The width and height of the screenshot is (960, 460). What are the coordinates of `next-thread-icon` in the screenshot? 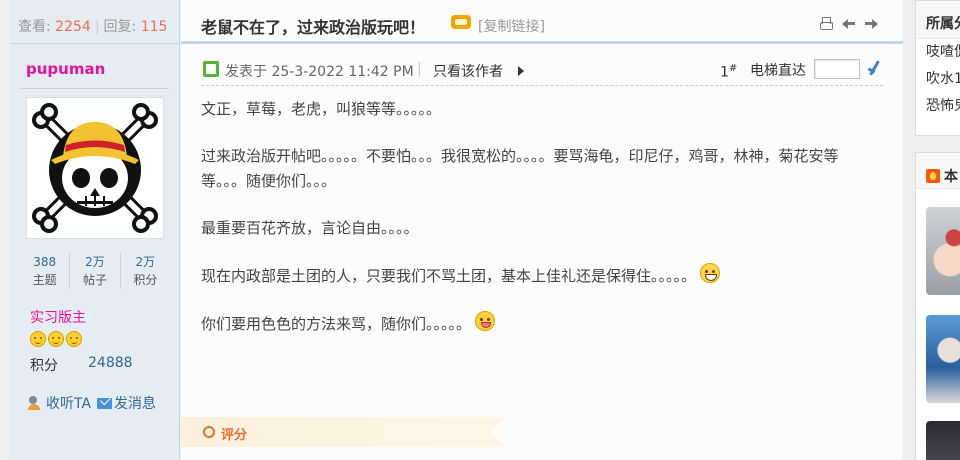 It's located at (871, 23).